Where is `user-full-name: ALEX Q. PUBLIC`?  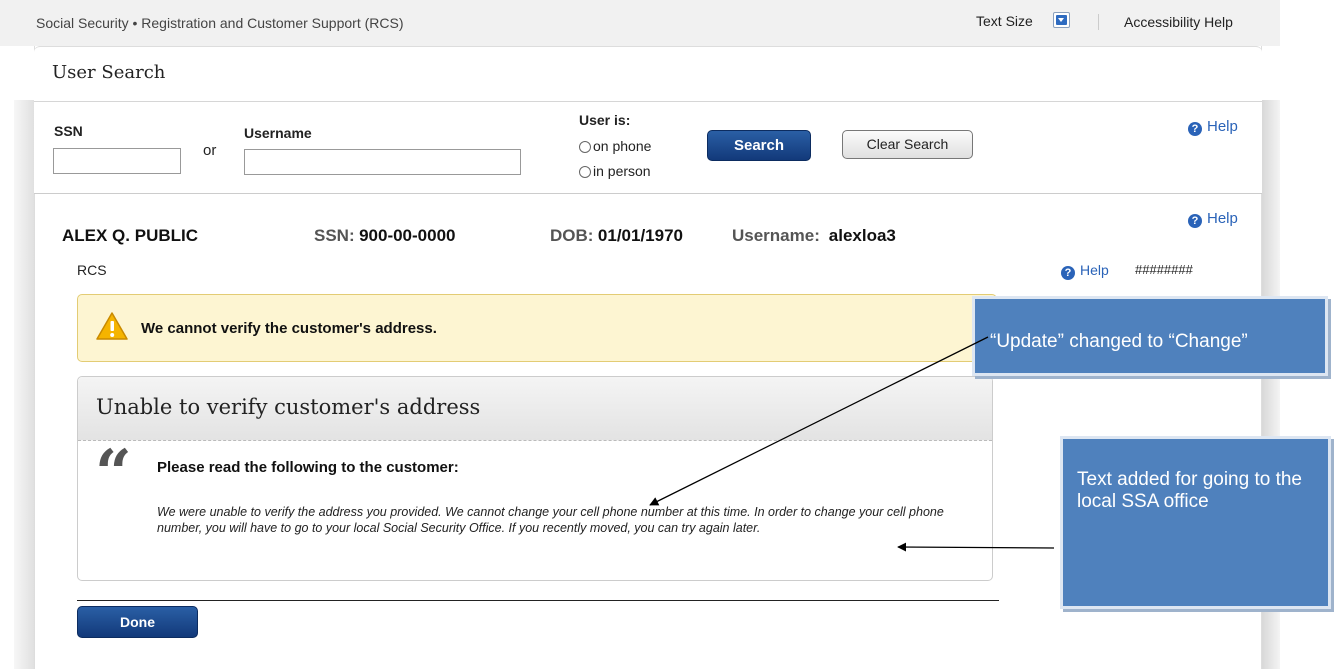
user-full-name: ALEX Q. PUBLIC is located at coordinates (130, 235).